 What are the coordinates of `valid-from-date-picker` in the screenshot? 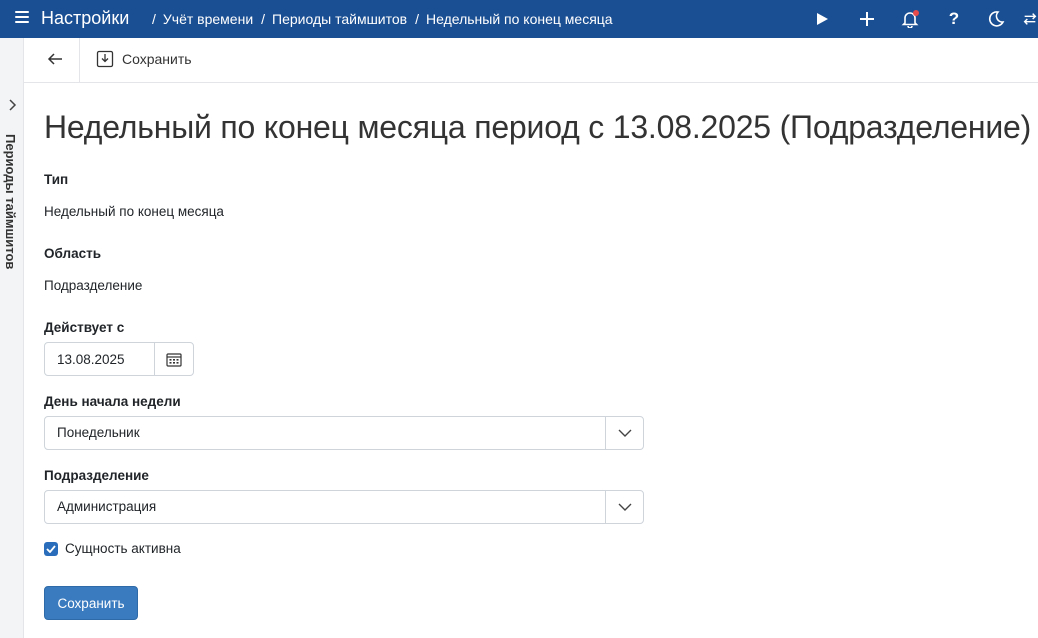 It's located at (119, 359).